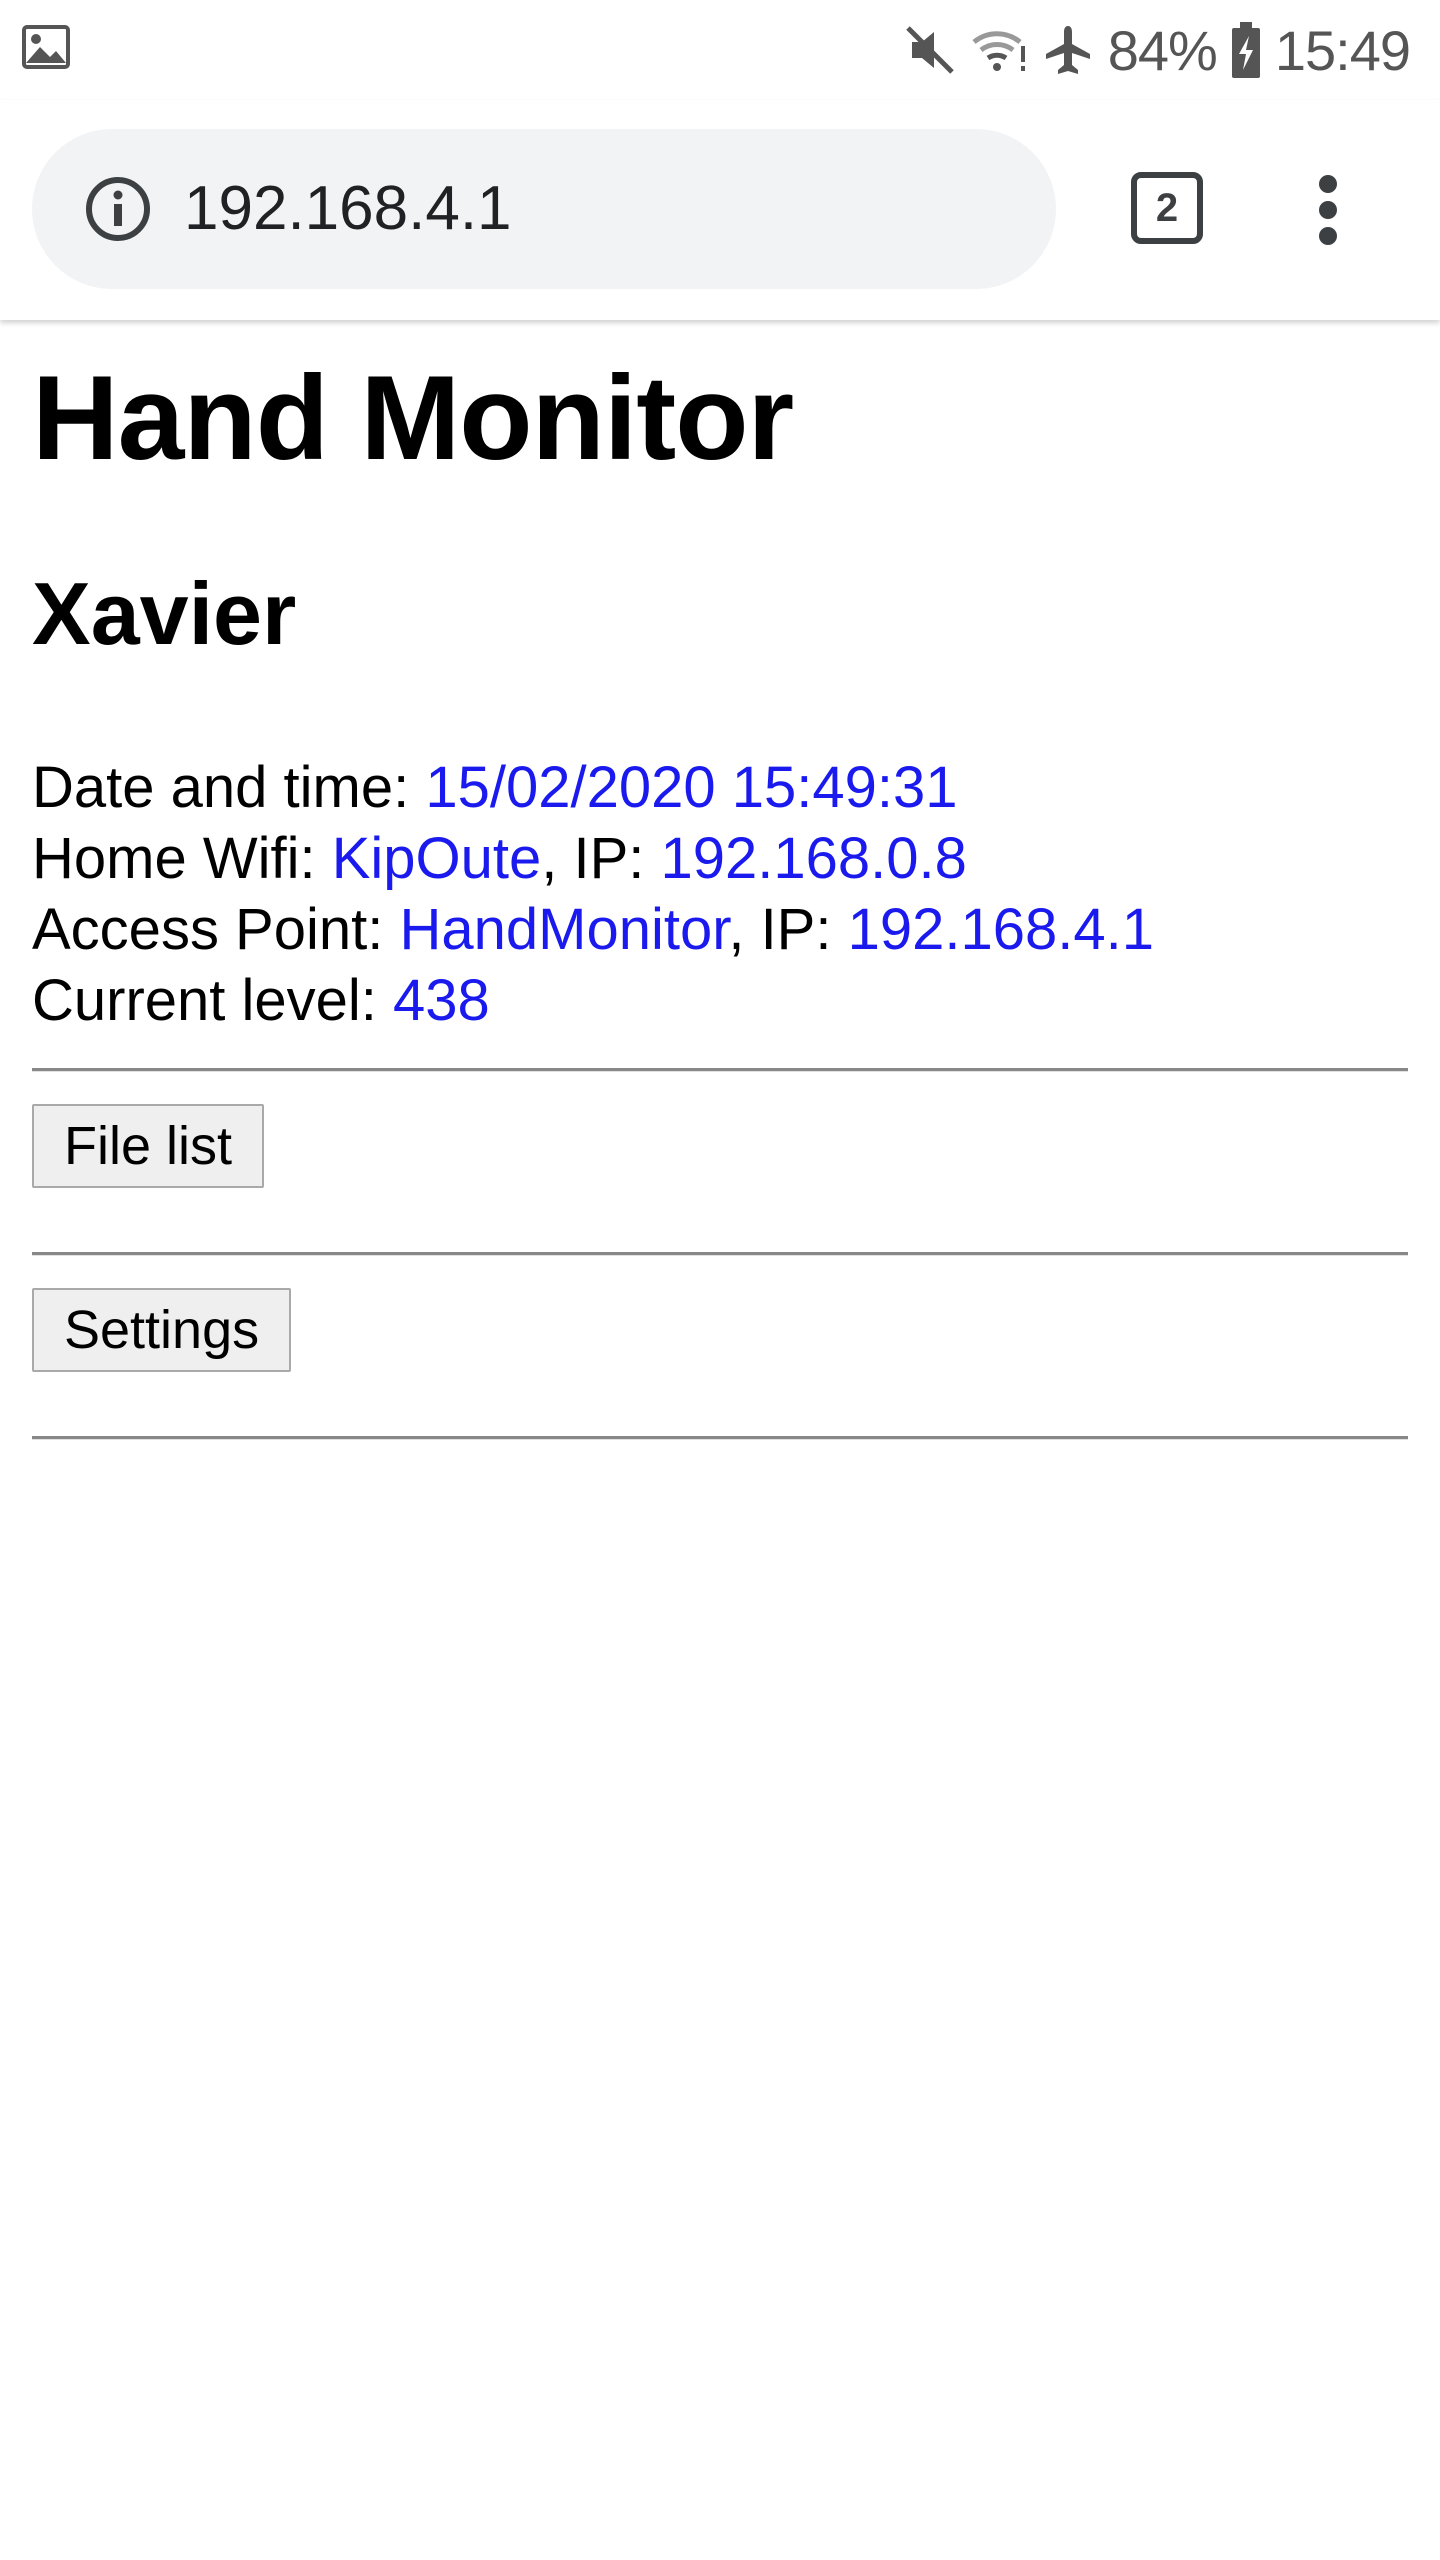 The image size is (1440, 2560). I want to click on clock: 15:49, so click(1342, 50).